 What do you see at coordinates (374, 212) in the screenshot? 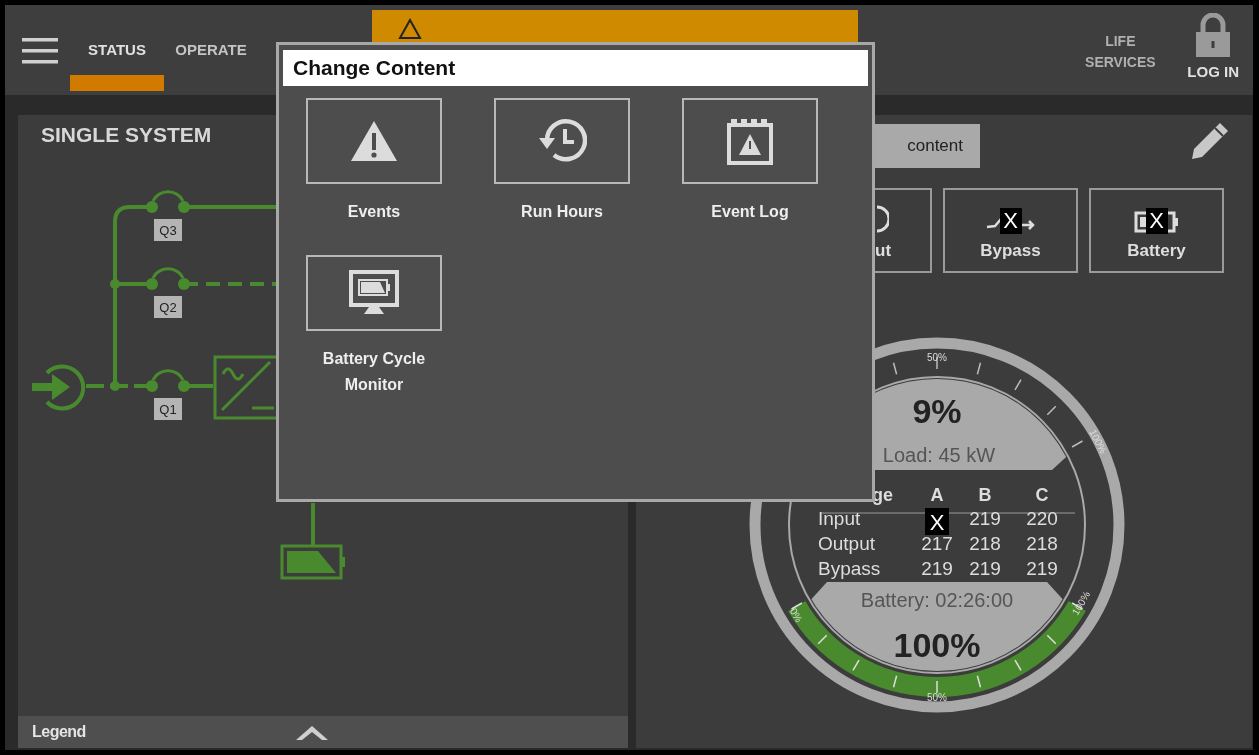
I see `option-label: Events` at bounding box center [374, 212].